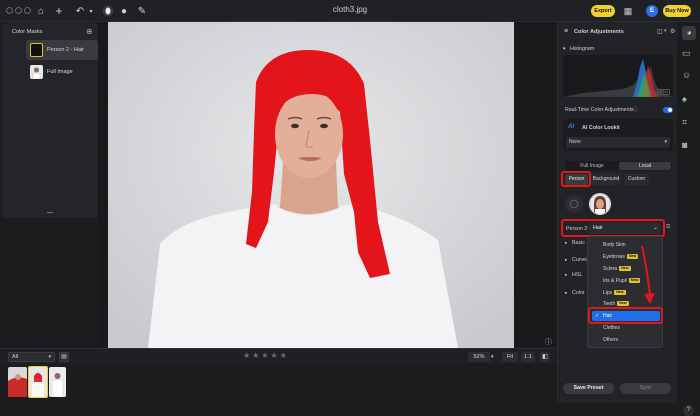  Describe the element at coordinates (622, 281) in the screenshot. I see `dropdown-item-iris-pupil: Iris & Pupil New` at that location.